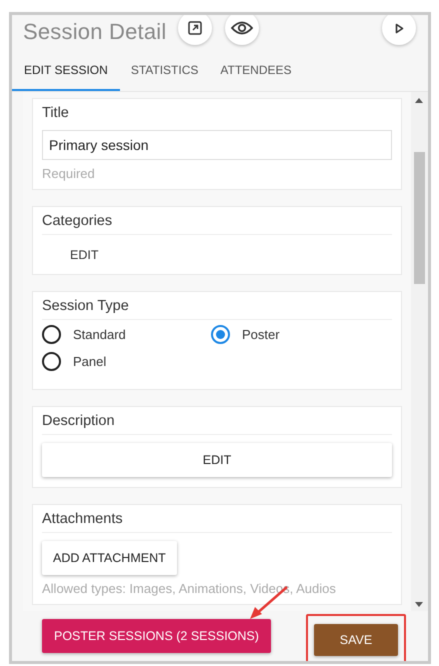  Describe the element at coordinates (156, 636) in the screenshot. I see `poster-sessions-button: POSTER SESSIONS (2 SESSIONS)` at that location.